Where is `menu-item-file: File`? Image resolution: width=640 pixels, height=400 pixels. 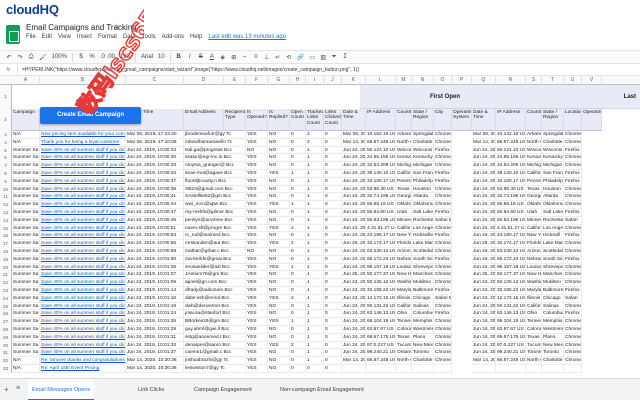 menu-item-file: File is located at coordinates (31, 39).